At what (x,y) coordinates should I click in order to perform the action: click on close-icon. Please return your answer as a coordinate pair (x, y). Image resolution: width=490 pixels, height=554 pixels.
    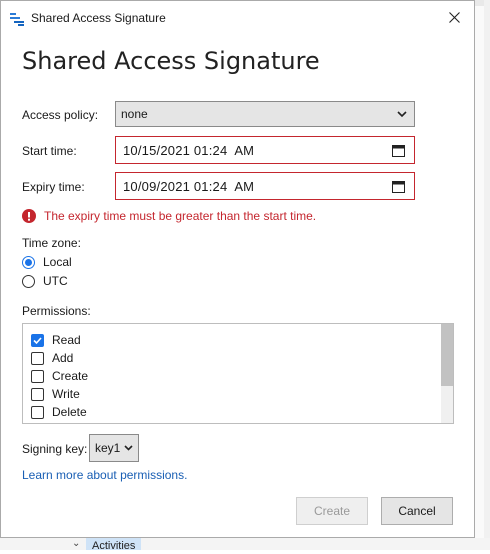
    Looking at the image, I should click on (454, 17).